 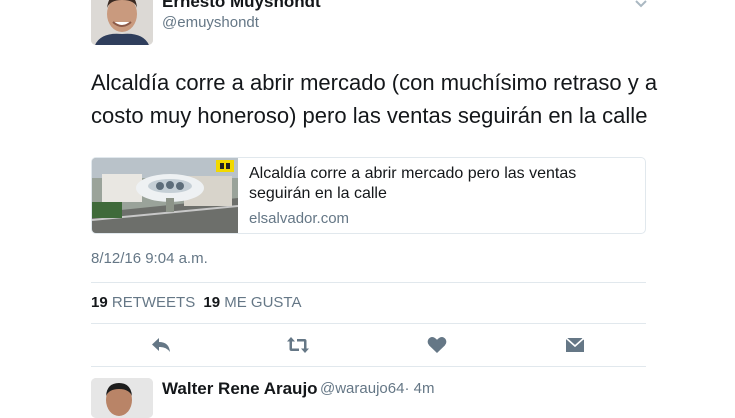 I want to click on retweet-icon, so click(x=298, y=345).